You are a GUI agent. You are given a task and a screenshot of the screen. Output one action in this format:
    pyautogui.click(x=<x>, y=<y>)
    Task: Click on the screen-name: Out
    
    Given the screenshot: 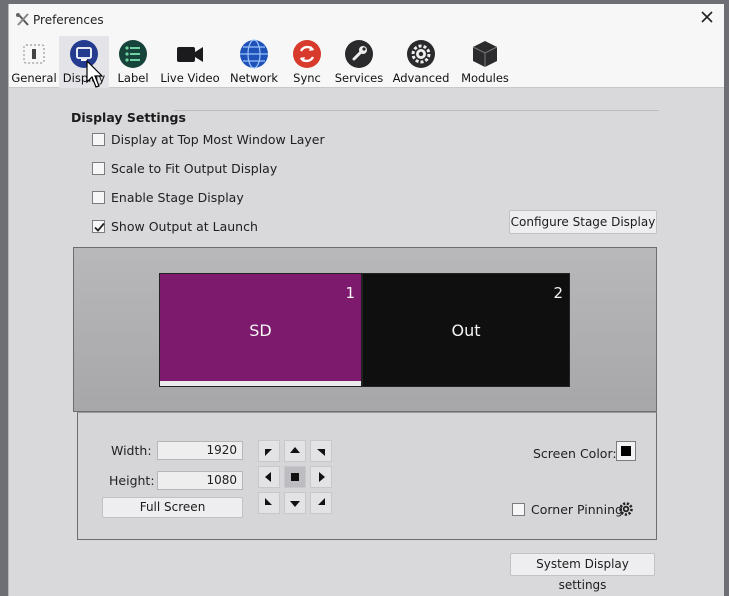 What is the action you would take?
    pyautogui.click(x=466, y=330)
    